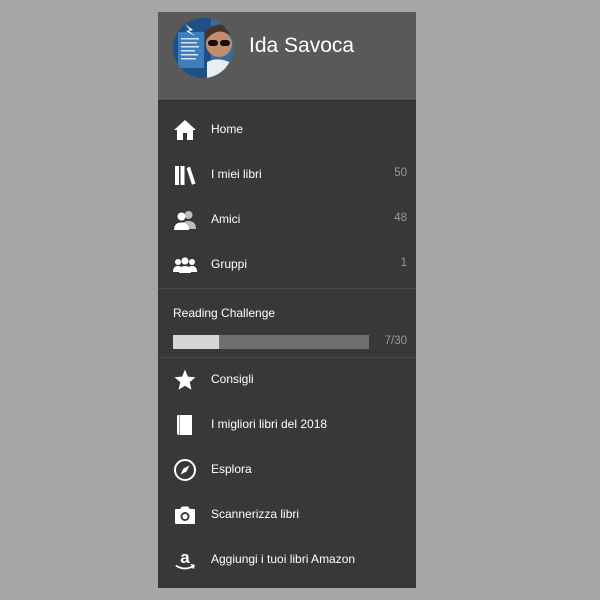 The width and height of the screenshot is (600, 600). Describe the element at coordinates (400, 218) in the screenshot. I see `menu-item-count: 48` at that location.